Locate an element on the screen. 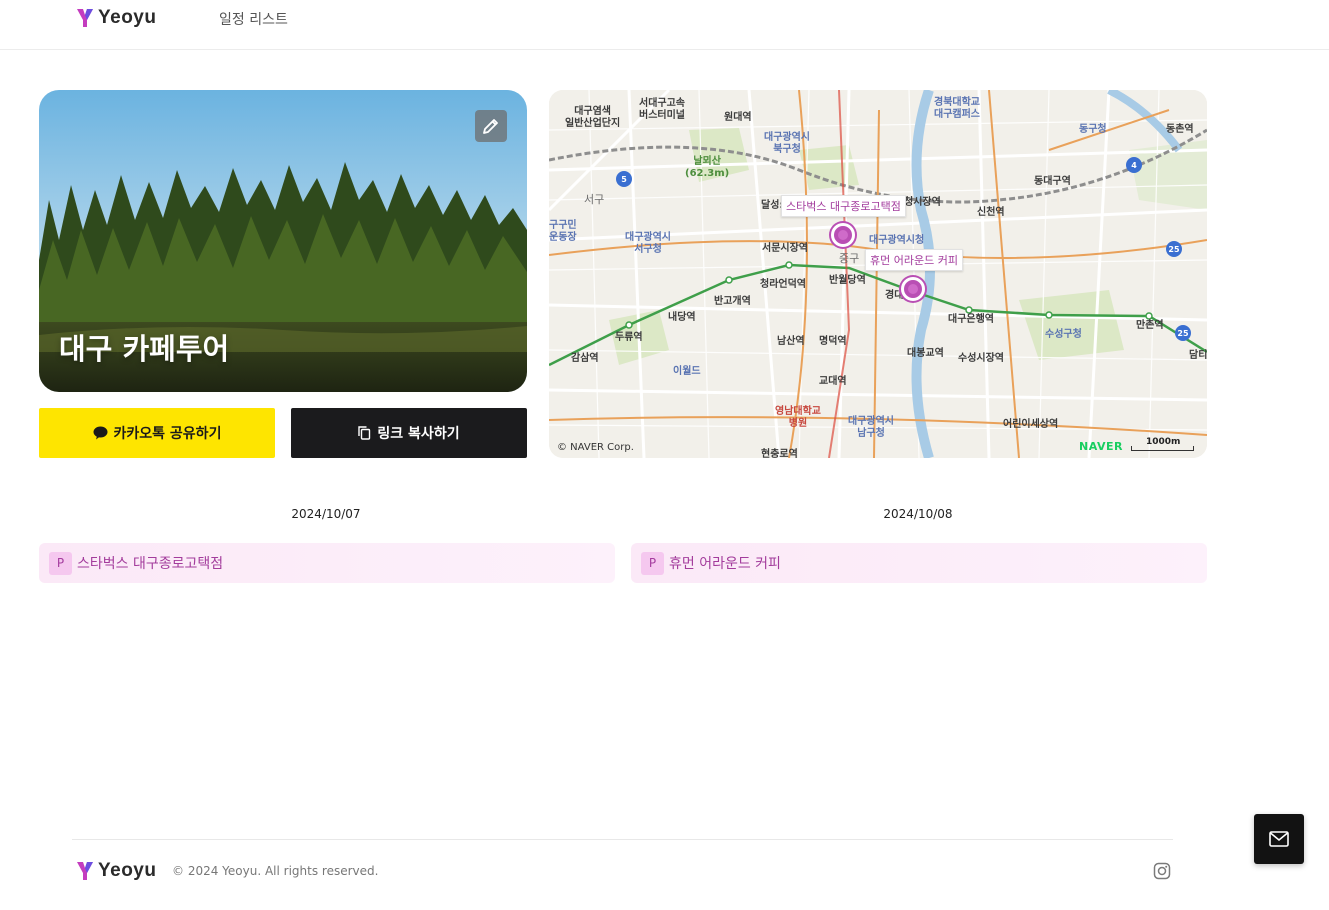 The height and width of the screenshot is (910, 1329). footer-copyright: © 2024 Yeoyu. All rights reserved. is located at coordinates (275, 871).